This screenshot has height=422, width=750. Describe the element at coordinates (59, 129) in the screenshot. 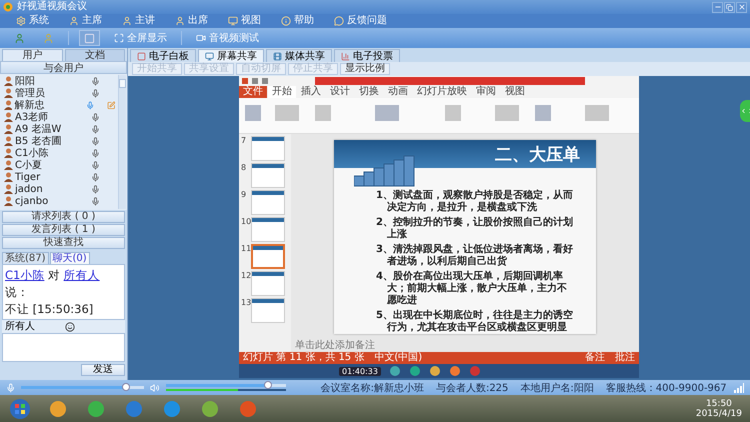

I see `user-row: A9 老温W` at that location.